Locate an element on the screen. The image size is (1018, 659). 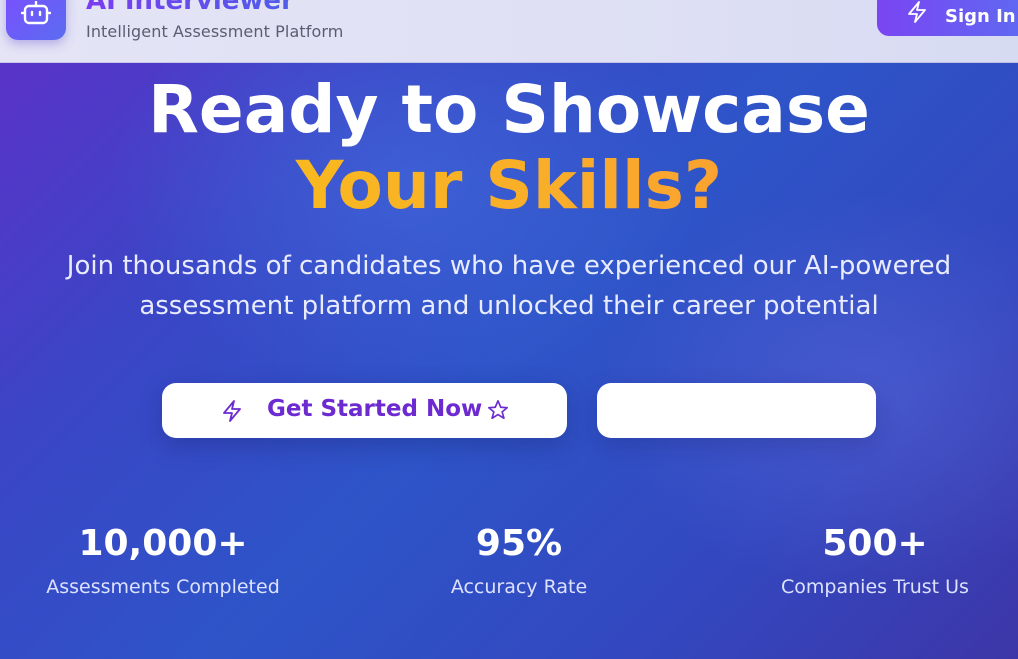
stat-companies: 500+ Companies Trust Us is located at coordinates (875, 560).